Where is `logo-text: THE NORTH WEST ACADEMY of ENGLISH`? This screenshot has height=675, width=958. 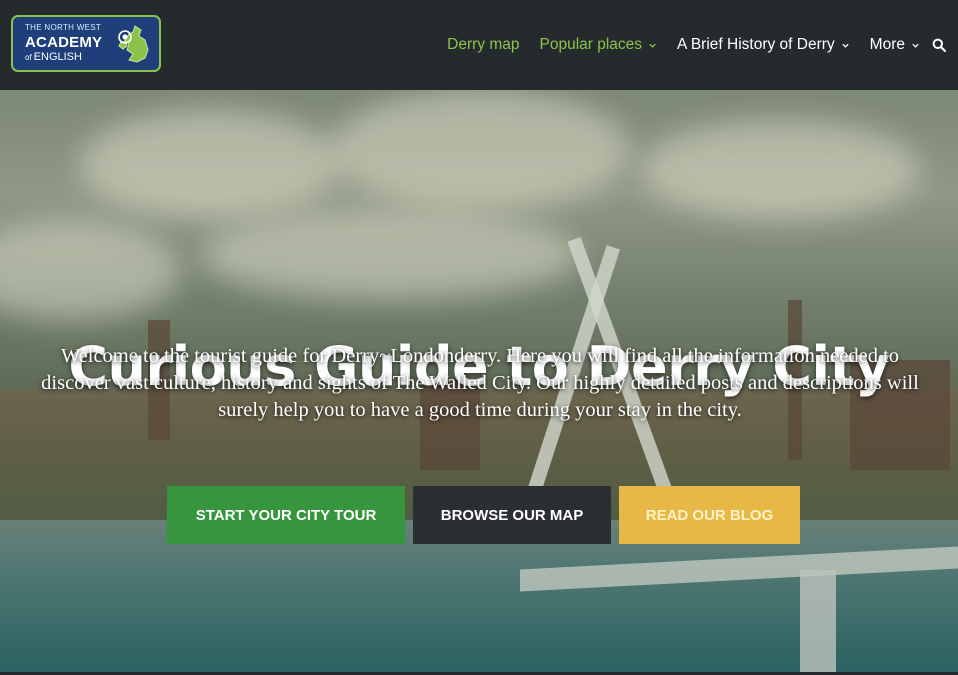
logo-text: THE NORTH WEST ACADEMY of ENGLISH is located at coordinates (63, 43).